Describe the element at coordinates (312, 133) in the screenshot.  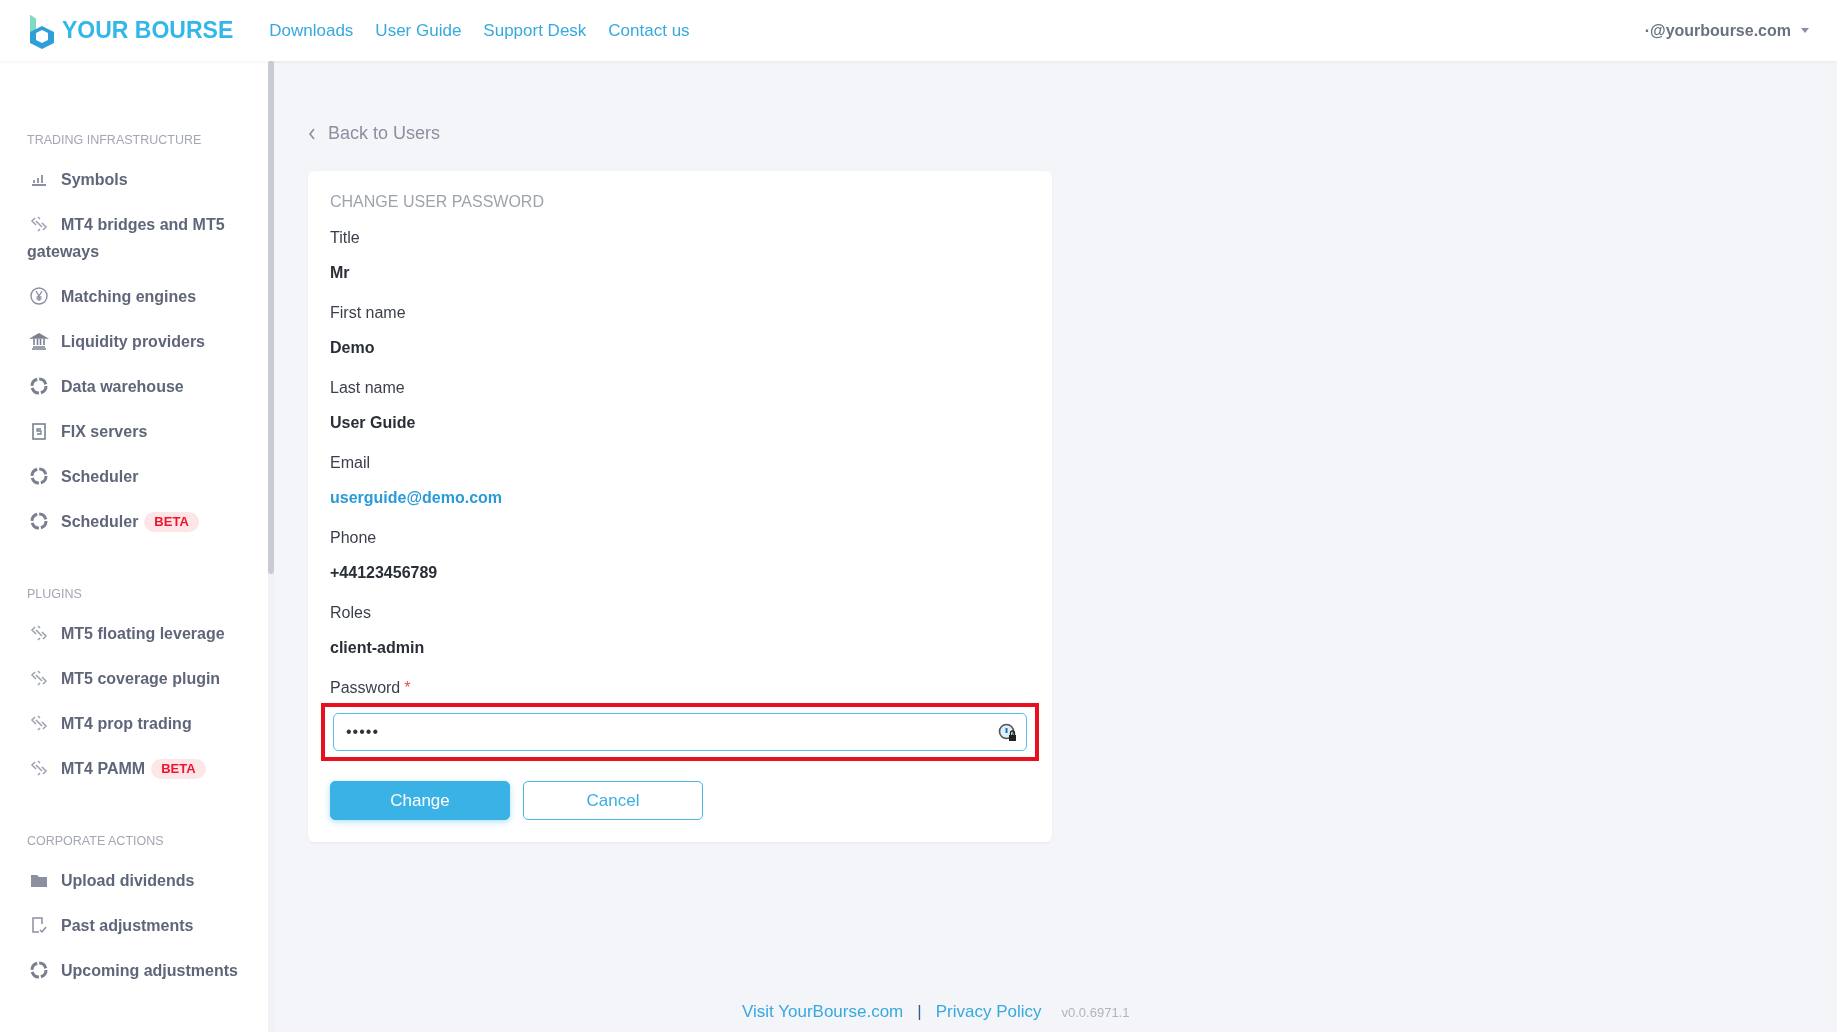
I see `chevron-left-icon` at that location.